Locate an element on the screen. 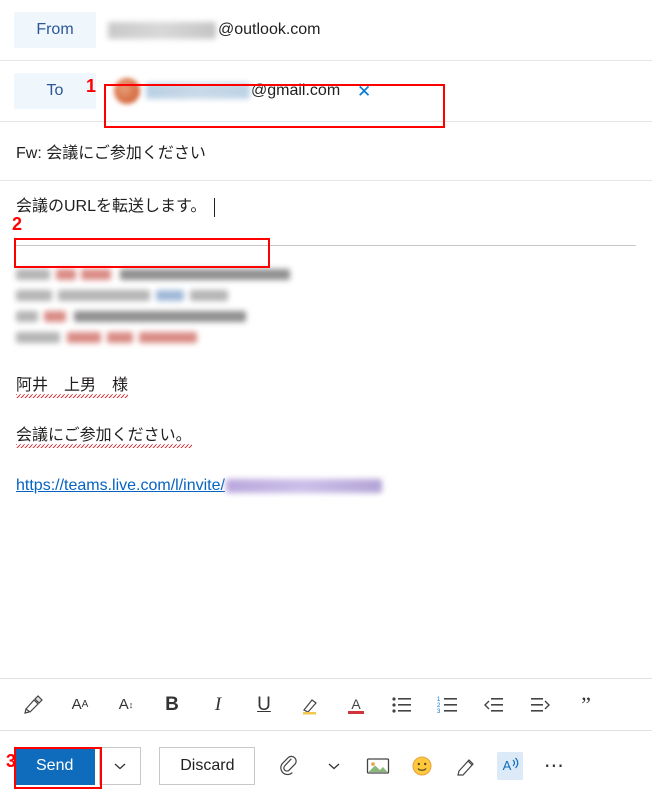  text-caret is located at coordinates (215, 207).